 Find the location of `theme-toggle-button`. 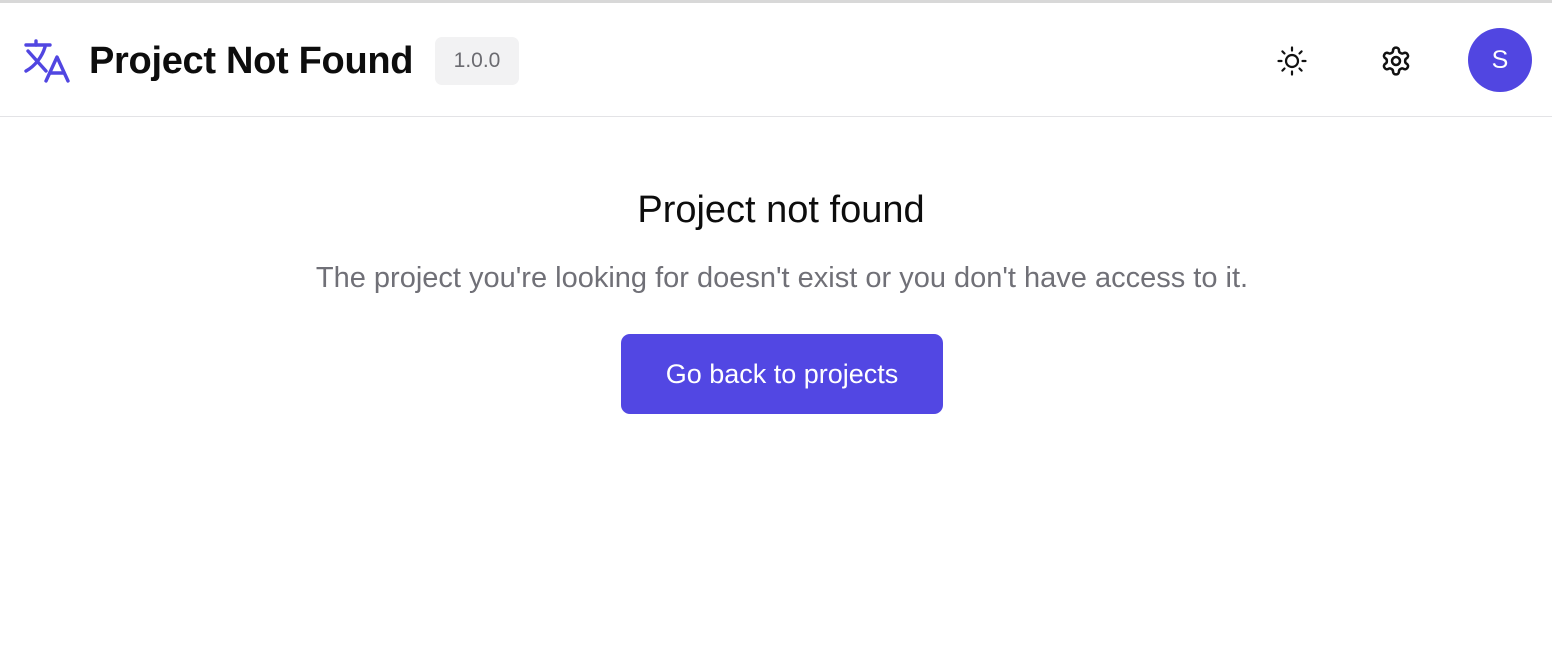

theme-toggle-button is located at coordinates (1292, 61).